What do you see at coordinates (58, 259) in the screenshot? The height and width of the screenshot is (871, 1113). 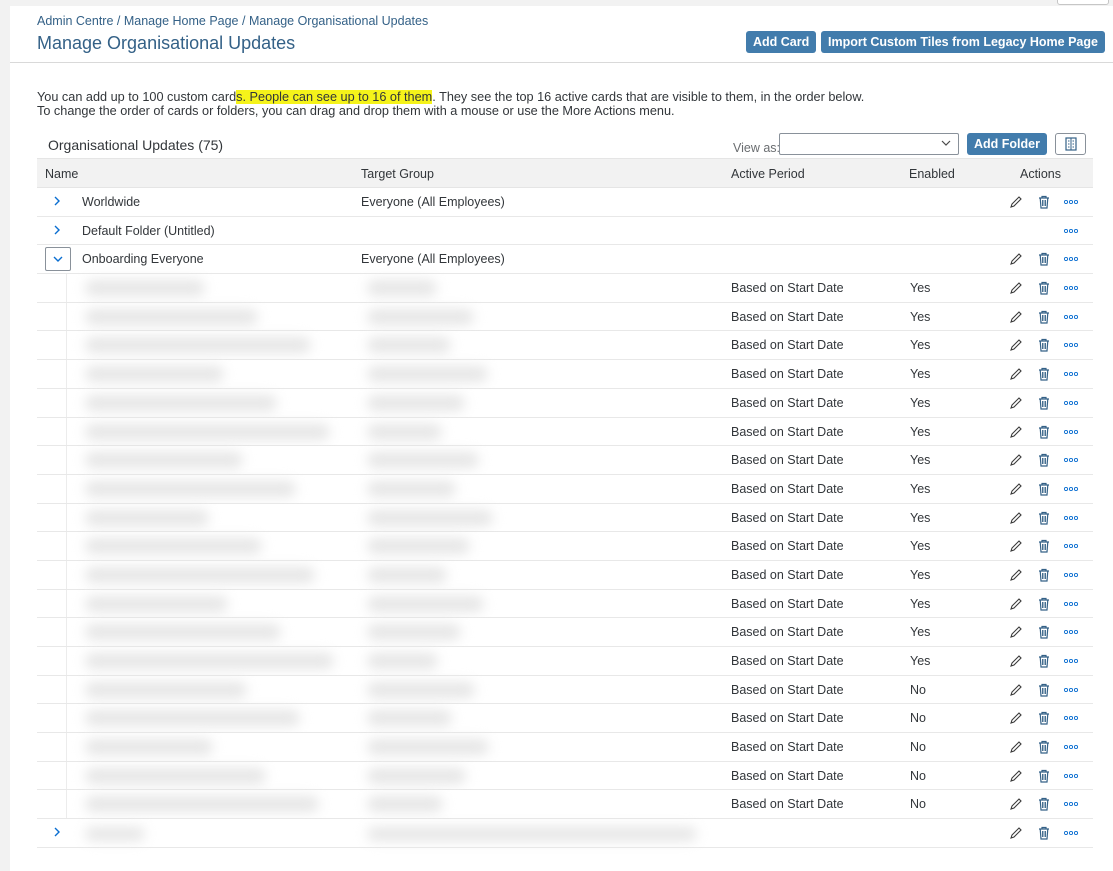 I see `chevron-down-icon` at bounding box center [58, 259].